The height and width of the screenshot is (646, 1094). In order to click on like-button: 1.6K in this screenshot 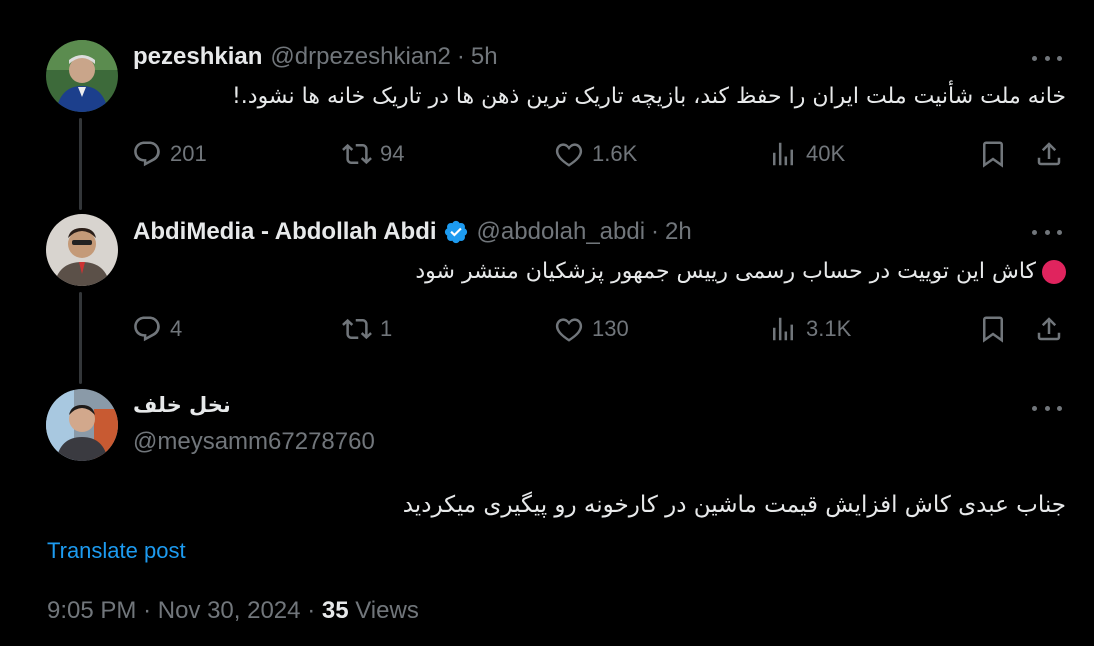, I will do `click(595, 154)`.